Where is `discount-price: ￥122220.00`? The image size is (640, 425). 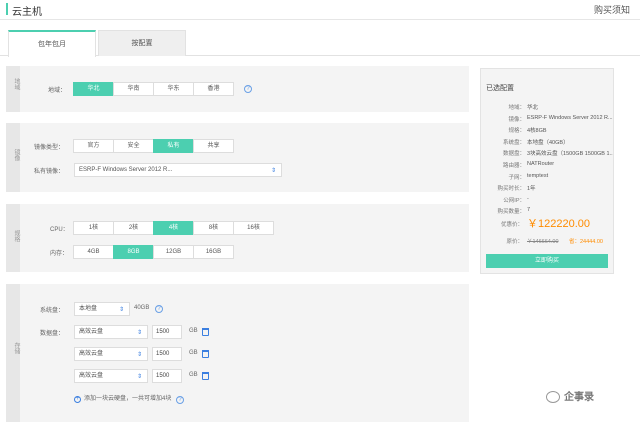 discount-price: ￥122220.00 is located at coordinates (558, 224).